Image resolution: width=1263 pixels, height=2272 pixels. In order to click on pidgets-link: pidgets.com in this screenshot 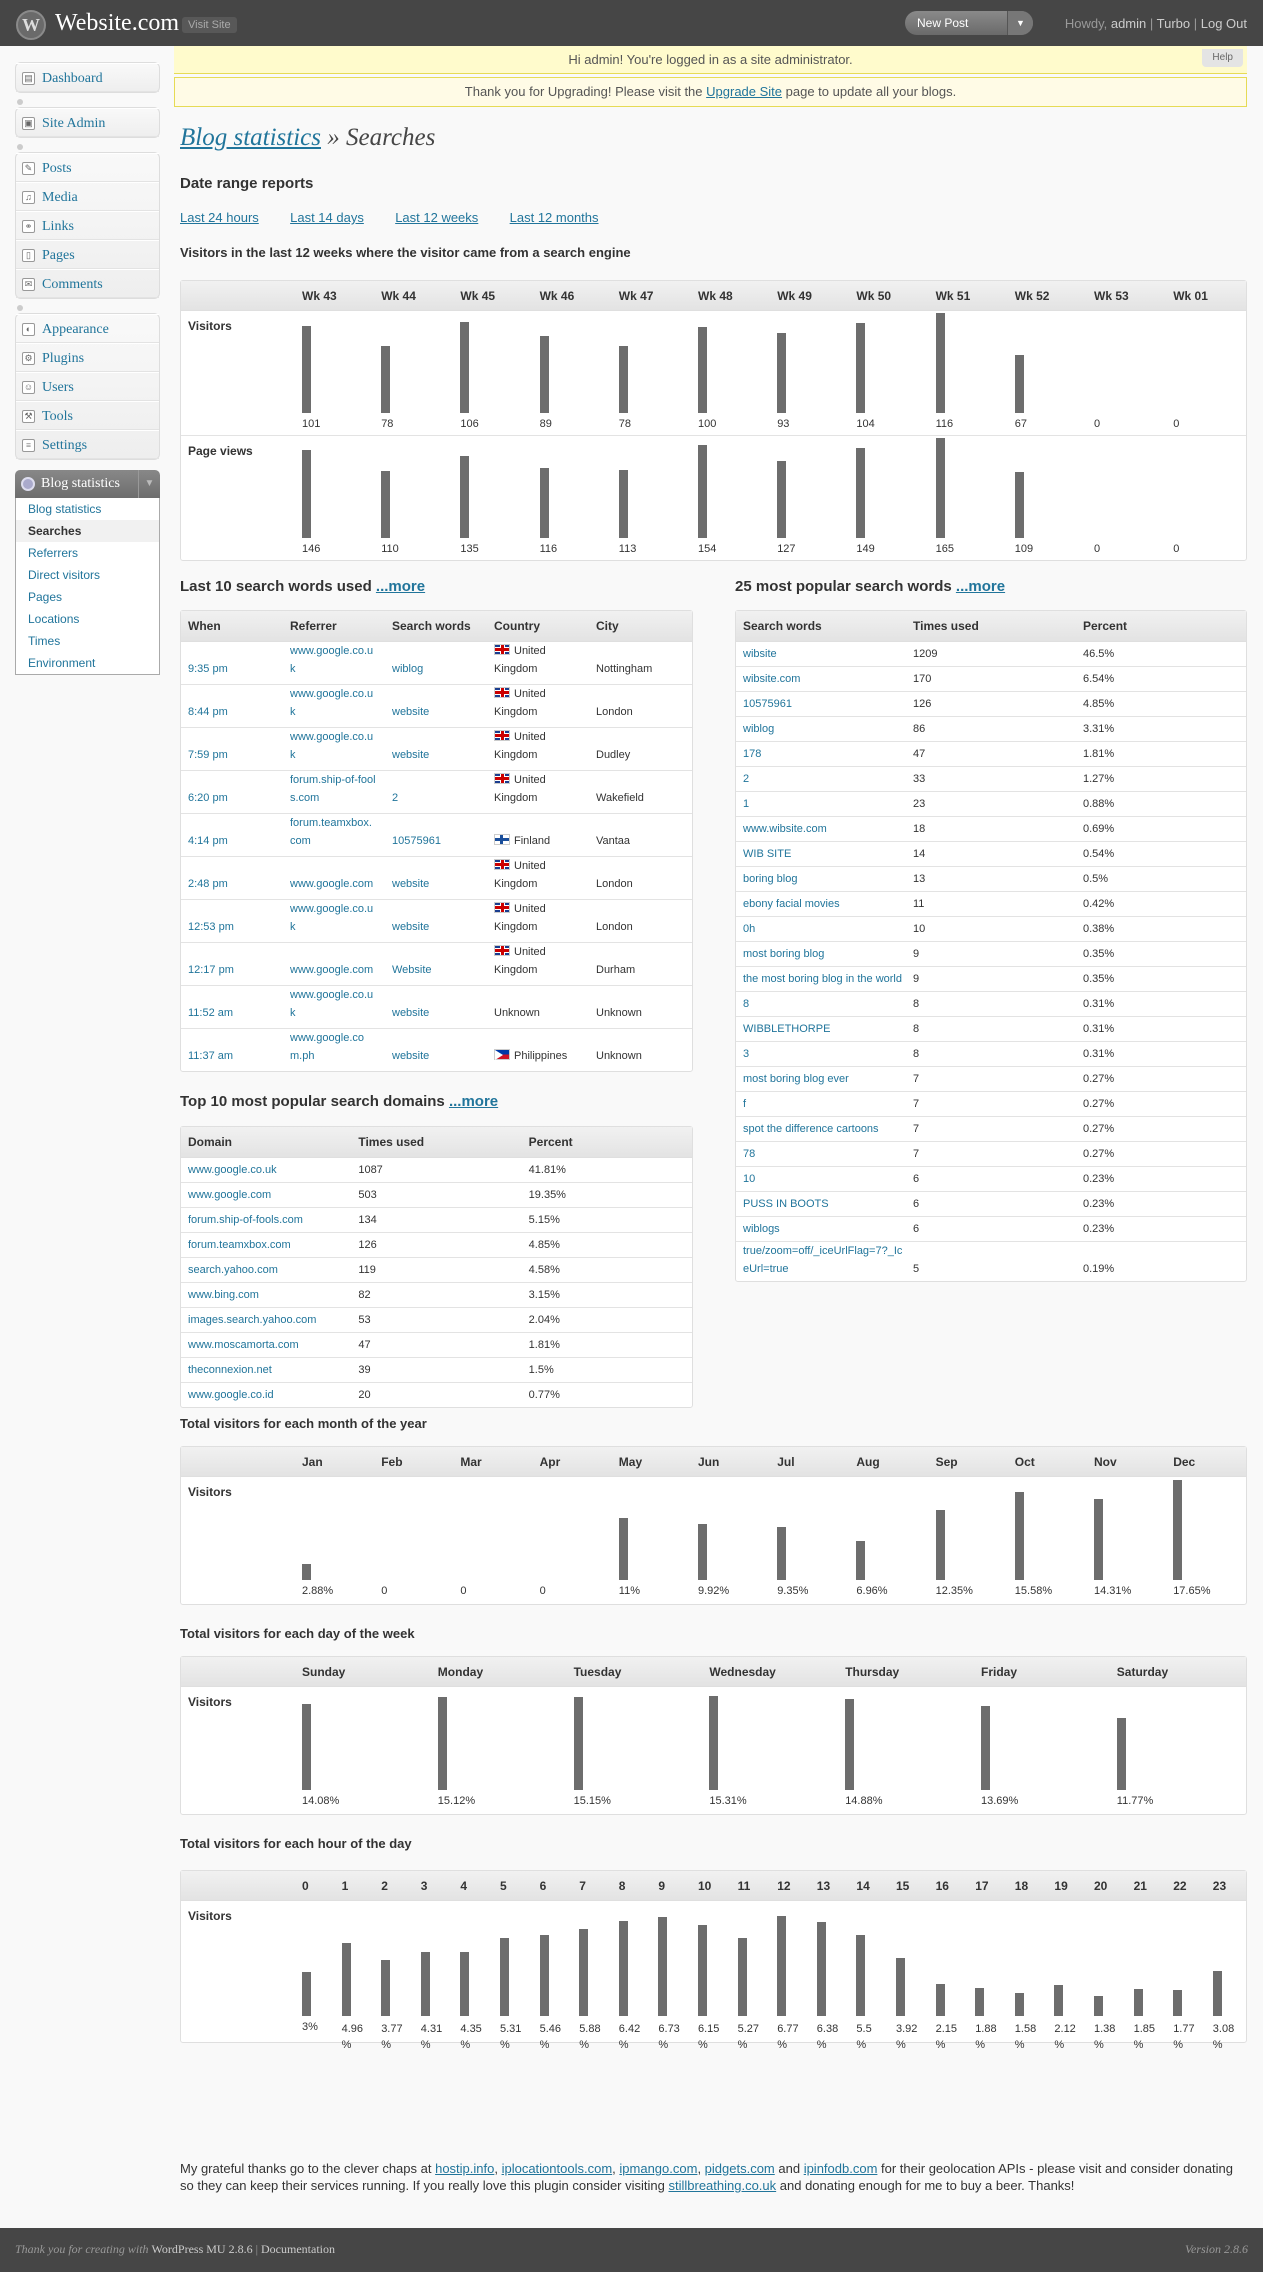, I will do `click(740, 2168)`.